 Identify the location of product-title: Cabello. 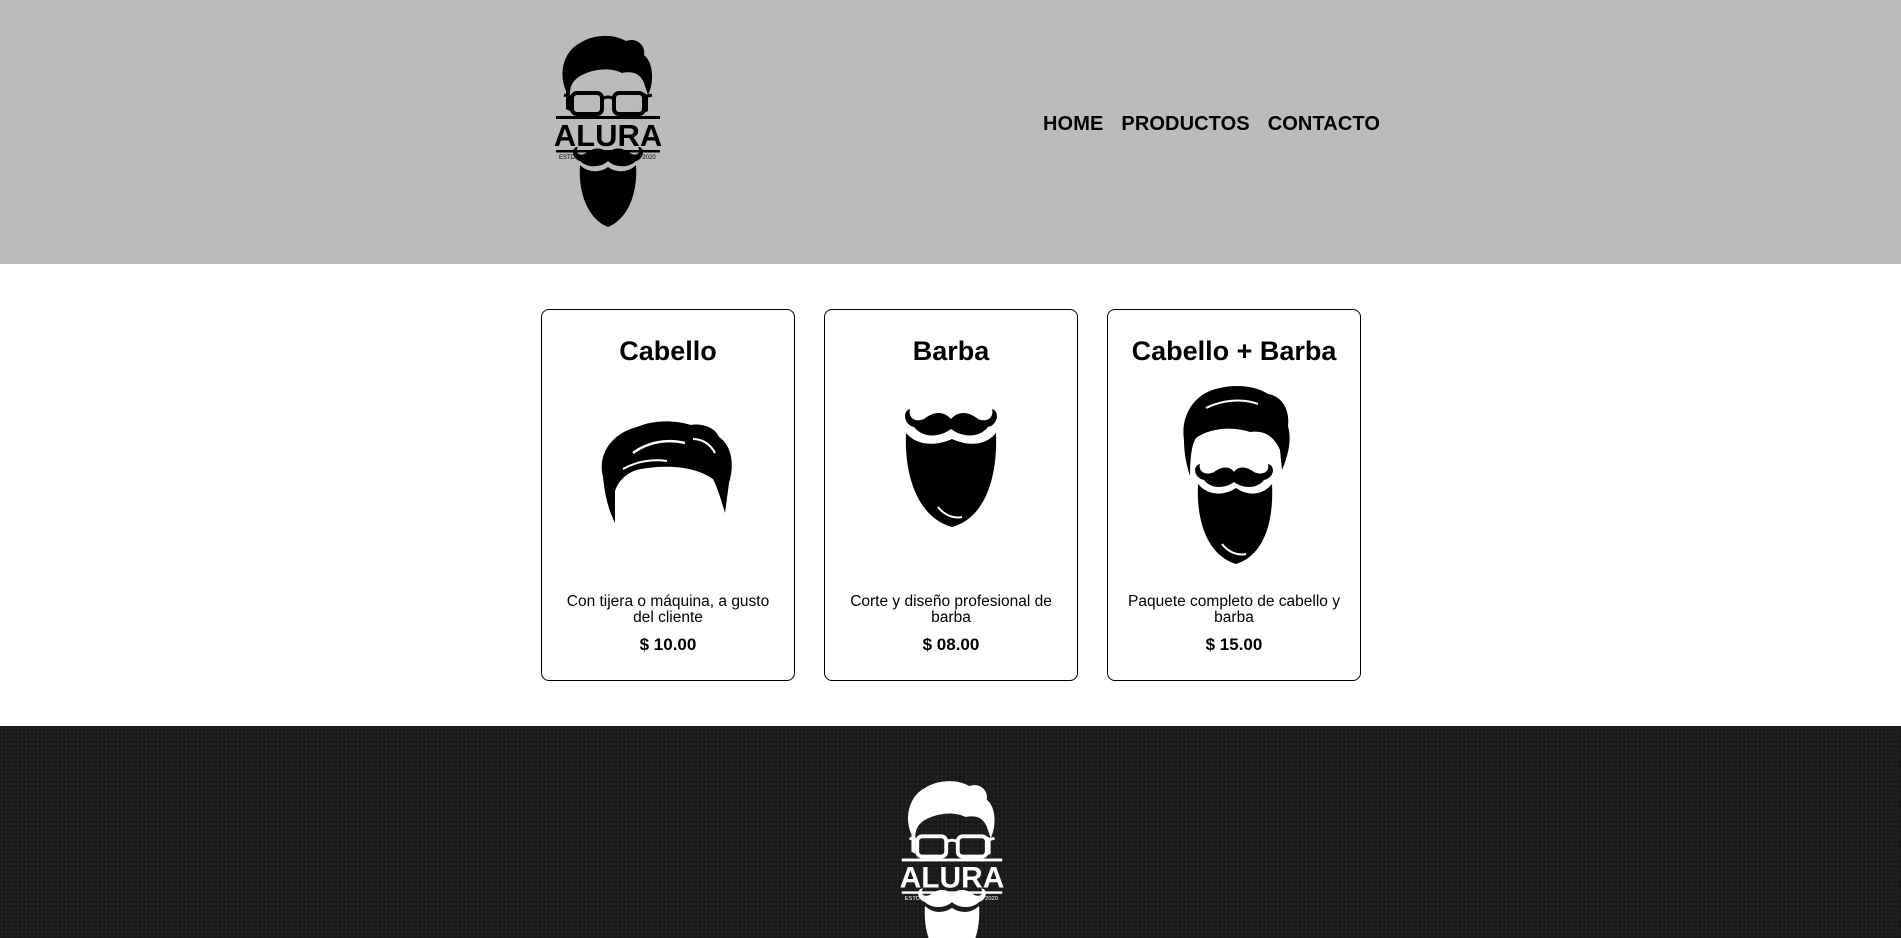
(668, 351).